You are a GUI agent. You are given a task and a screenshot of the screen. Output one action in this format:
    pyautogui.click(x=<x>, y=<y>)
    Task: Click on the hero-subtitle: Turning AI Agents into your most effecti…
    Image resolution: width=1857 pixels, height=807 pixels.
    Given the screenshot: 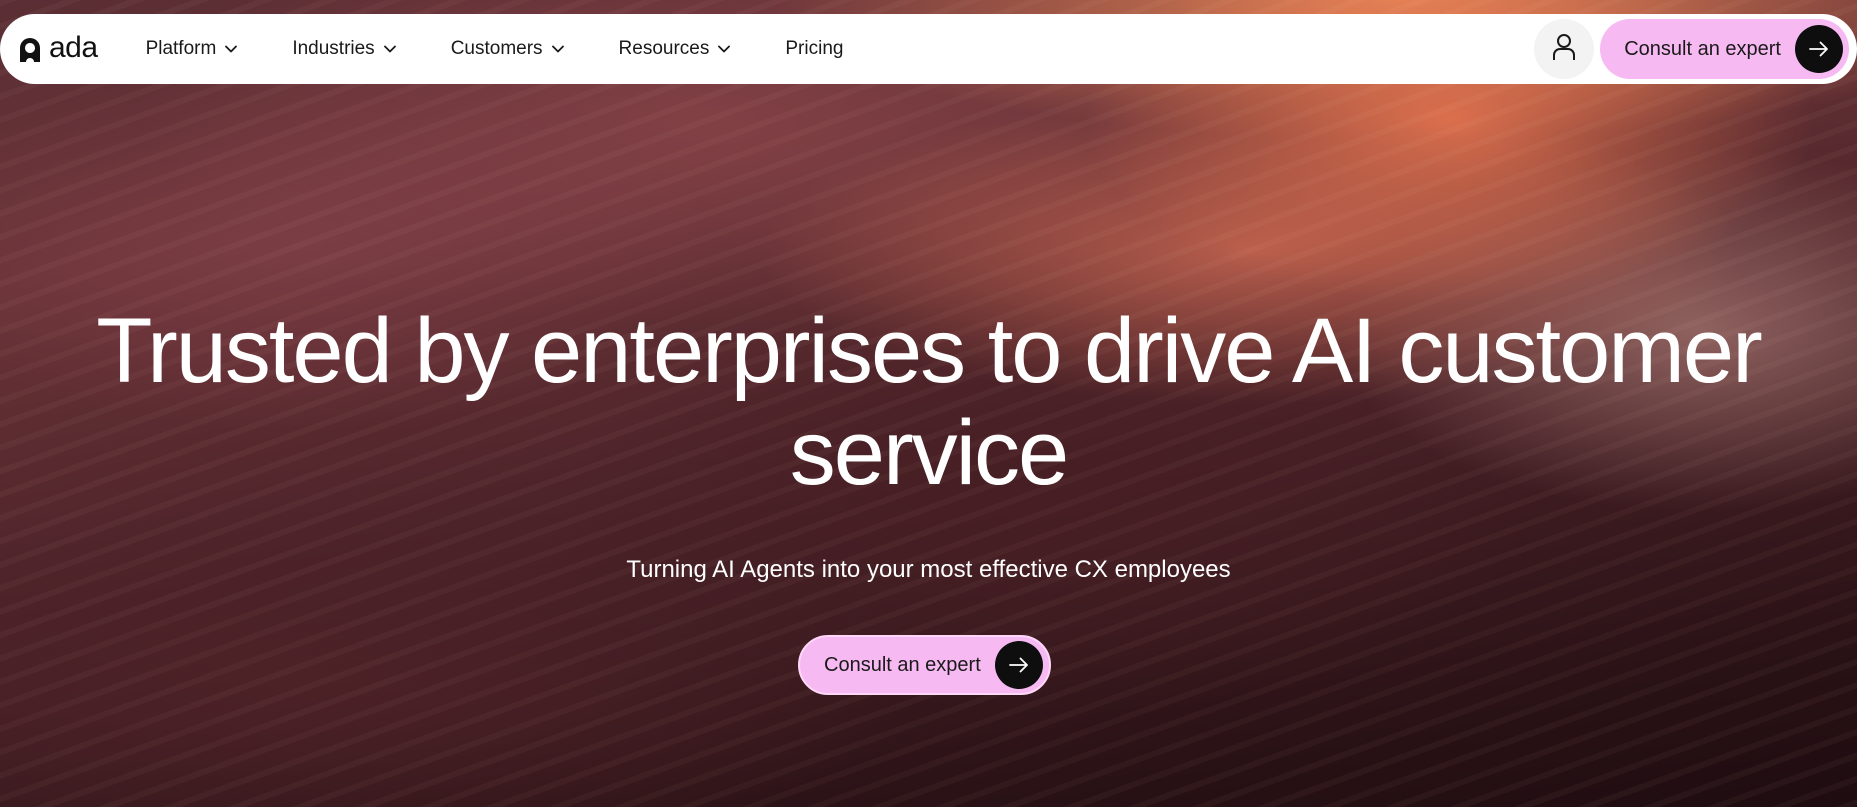 What is the action you would take?
    pyautogui.click(x=928, y=569)
    